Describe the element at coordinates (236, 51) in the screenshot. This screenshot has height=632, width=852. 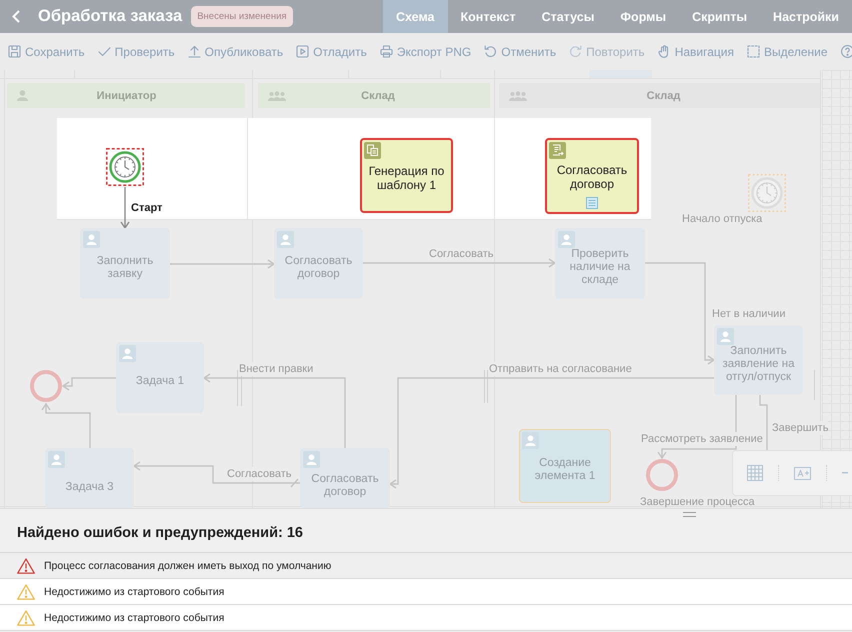
I see `publish-button: Опубликовать` at that location.